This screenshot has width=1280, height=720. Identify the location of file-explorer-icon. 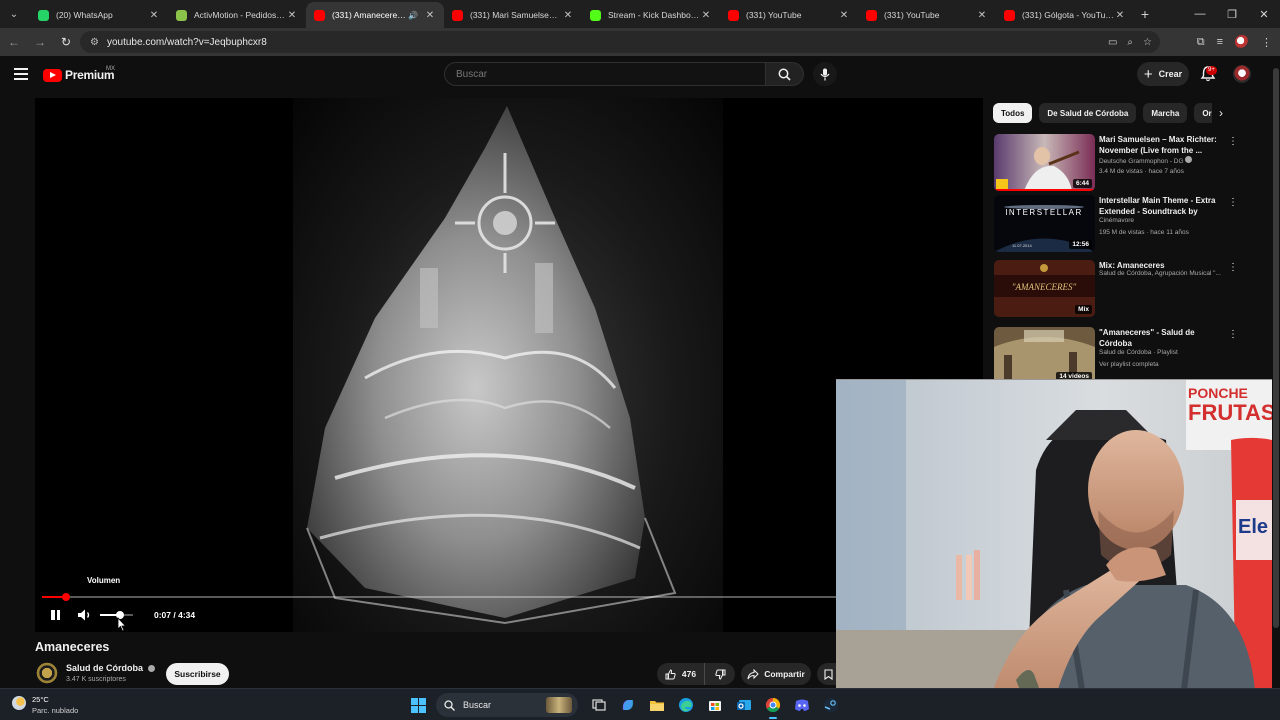
(657, 705).